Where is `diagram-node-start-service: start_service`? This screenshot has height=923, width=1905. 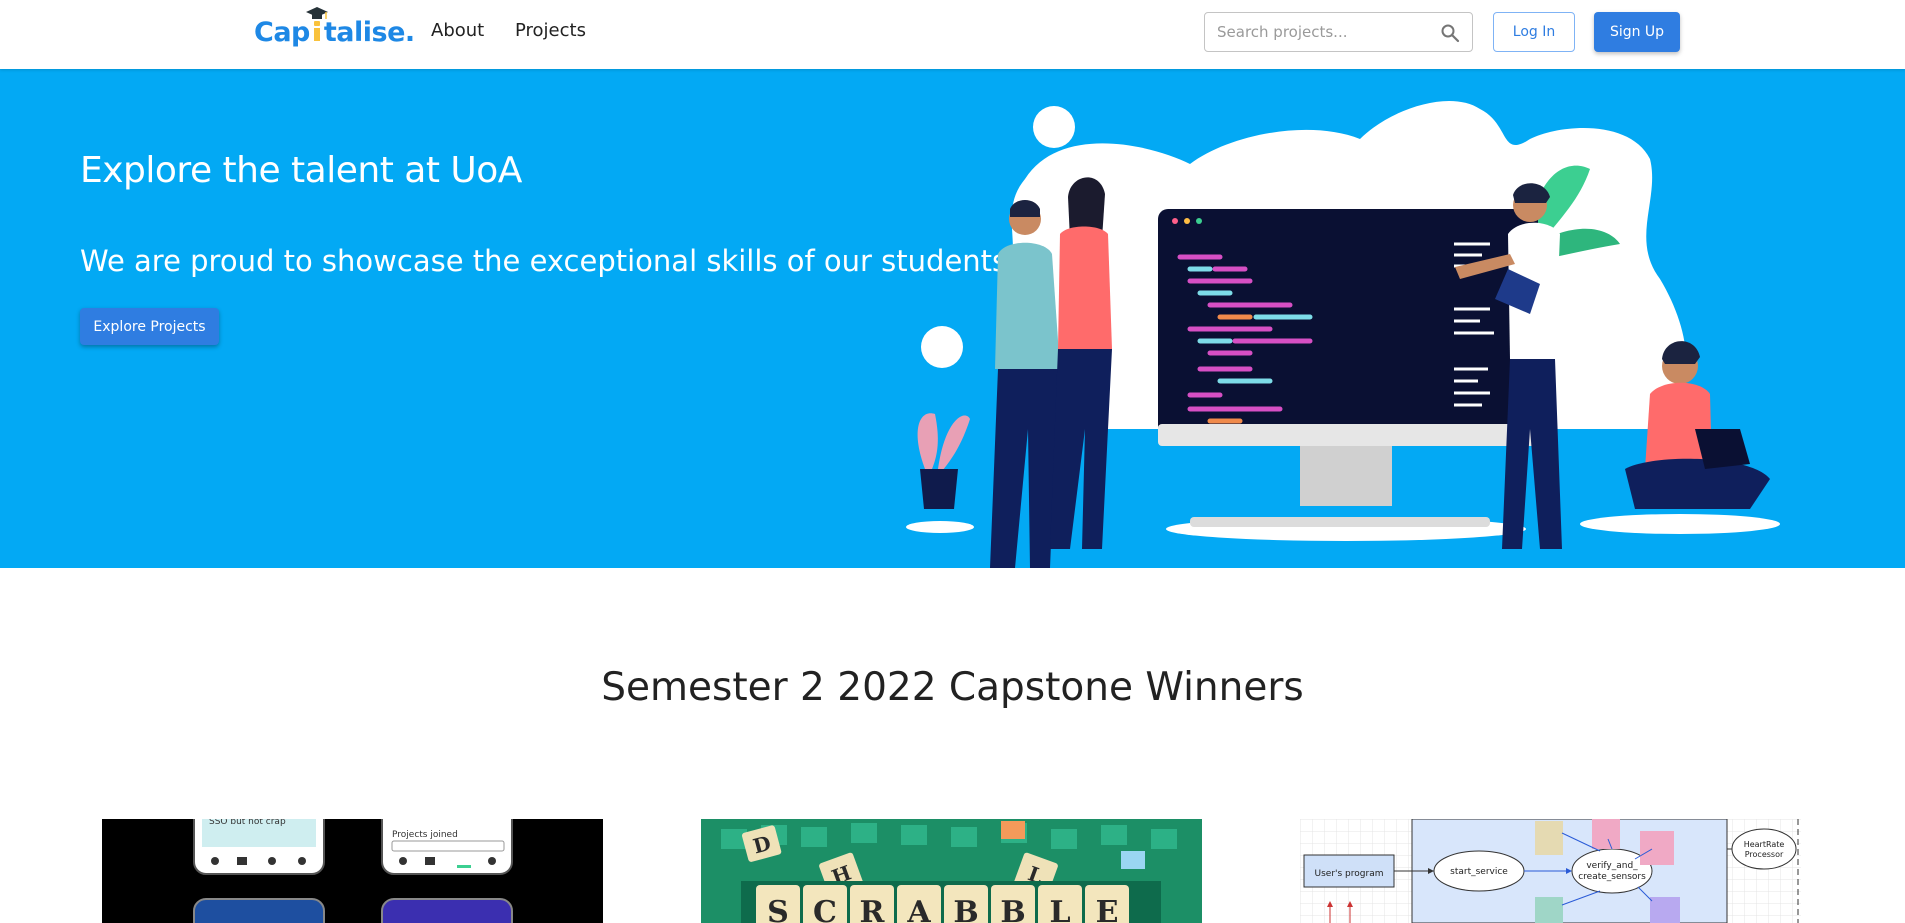 diagram-node-start-service: start_service is located at coordinates (1479, 872).